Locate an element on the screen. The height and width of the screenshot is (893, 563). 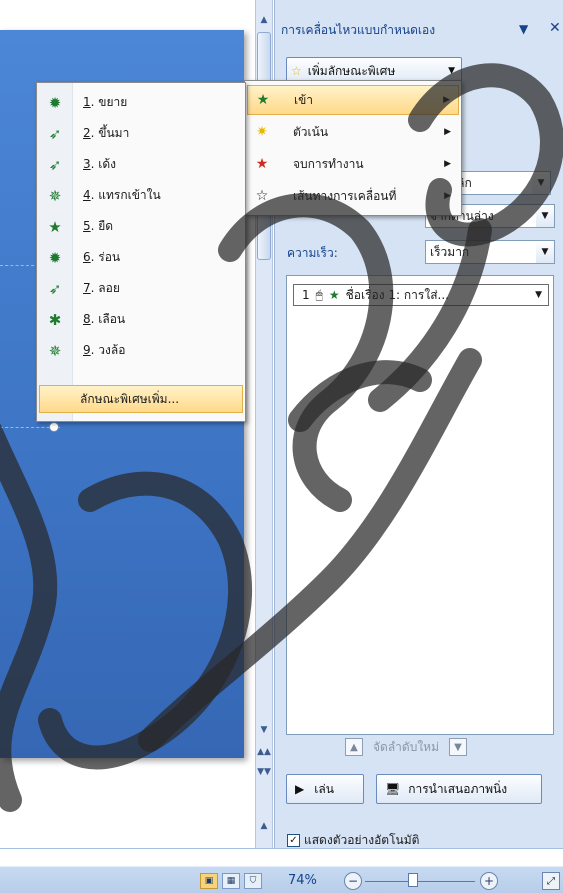
effect-number: 6 is located at coordinates (87, 257).